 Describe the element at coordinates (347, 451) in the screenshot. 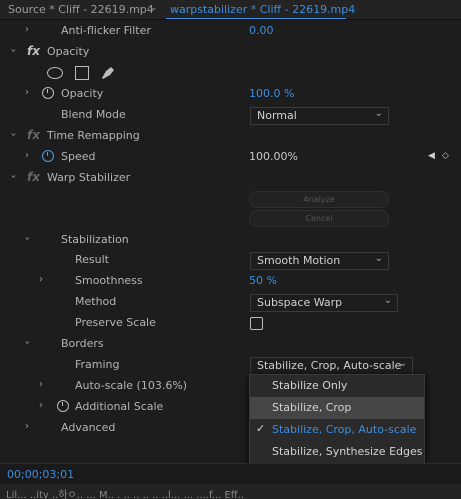

I see `menu-item-label: Stabilize, Synthesize Edges` at that location.